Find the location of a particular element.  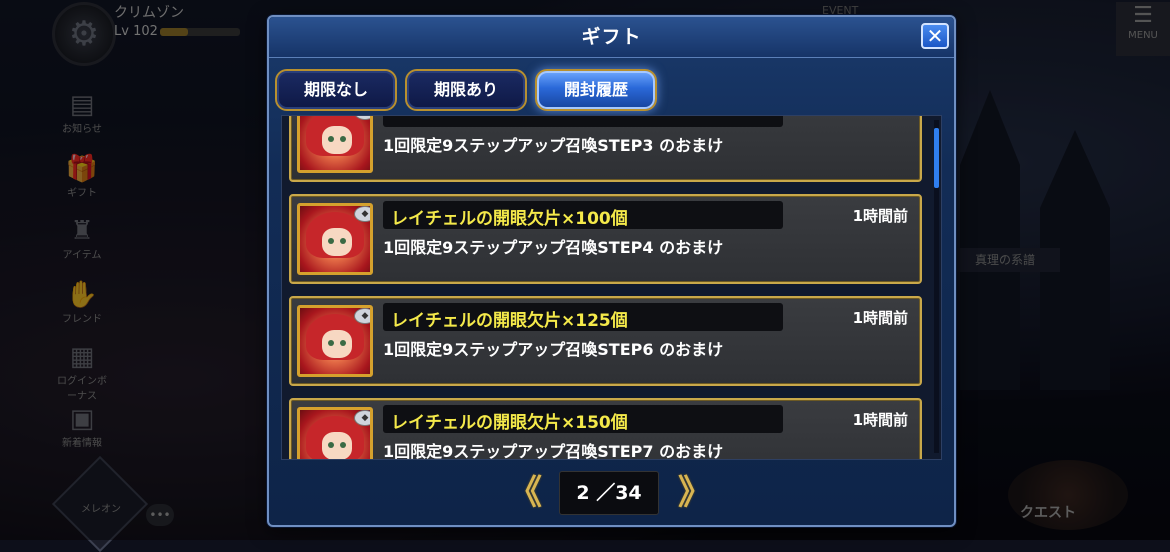

gift-description: 1回限定9ステップアップ召喚STEP6 のおまけ is located at coordinates (553, 349).